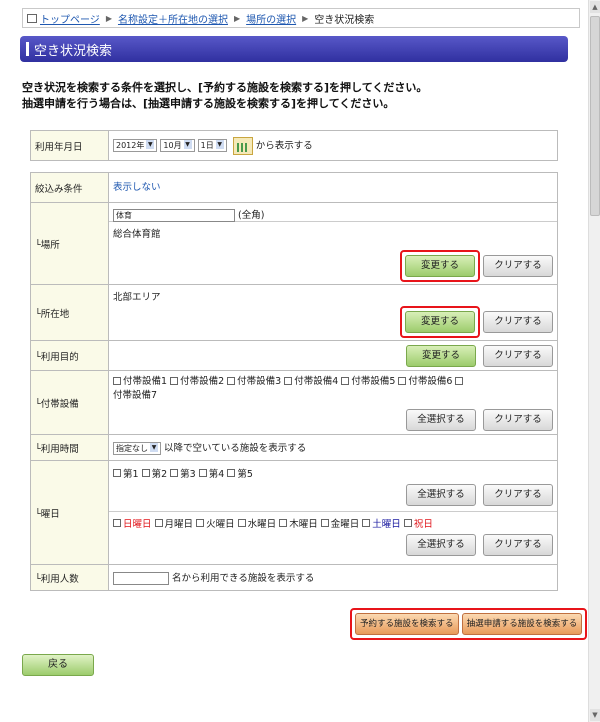 Image resolution: width=600 pixels, height=722 pixels. Describe the element at coordinates (595, 7) in the screenshot. I see `scroll-up-icon: ▲` at that location.